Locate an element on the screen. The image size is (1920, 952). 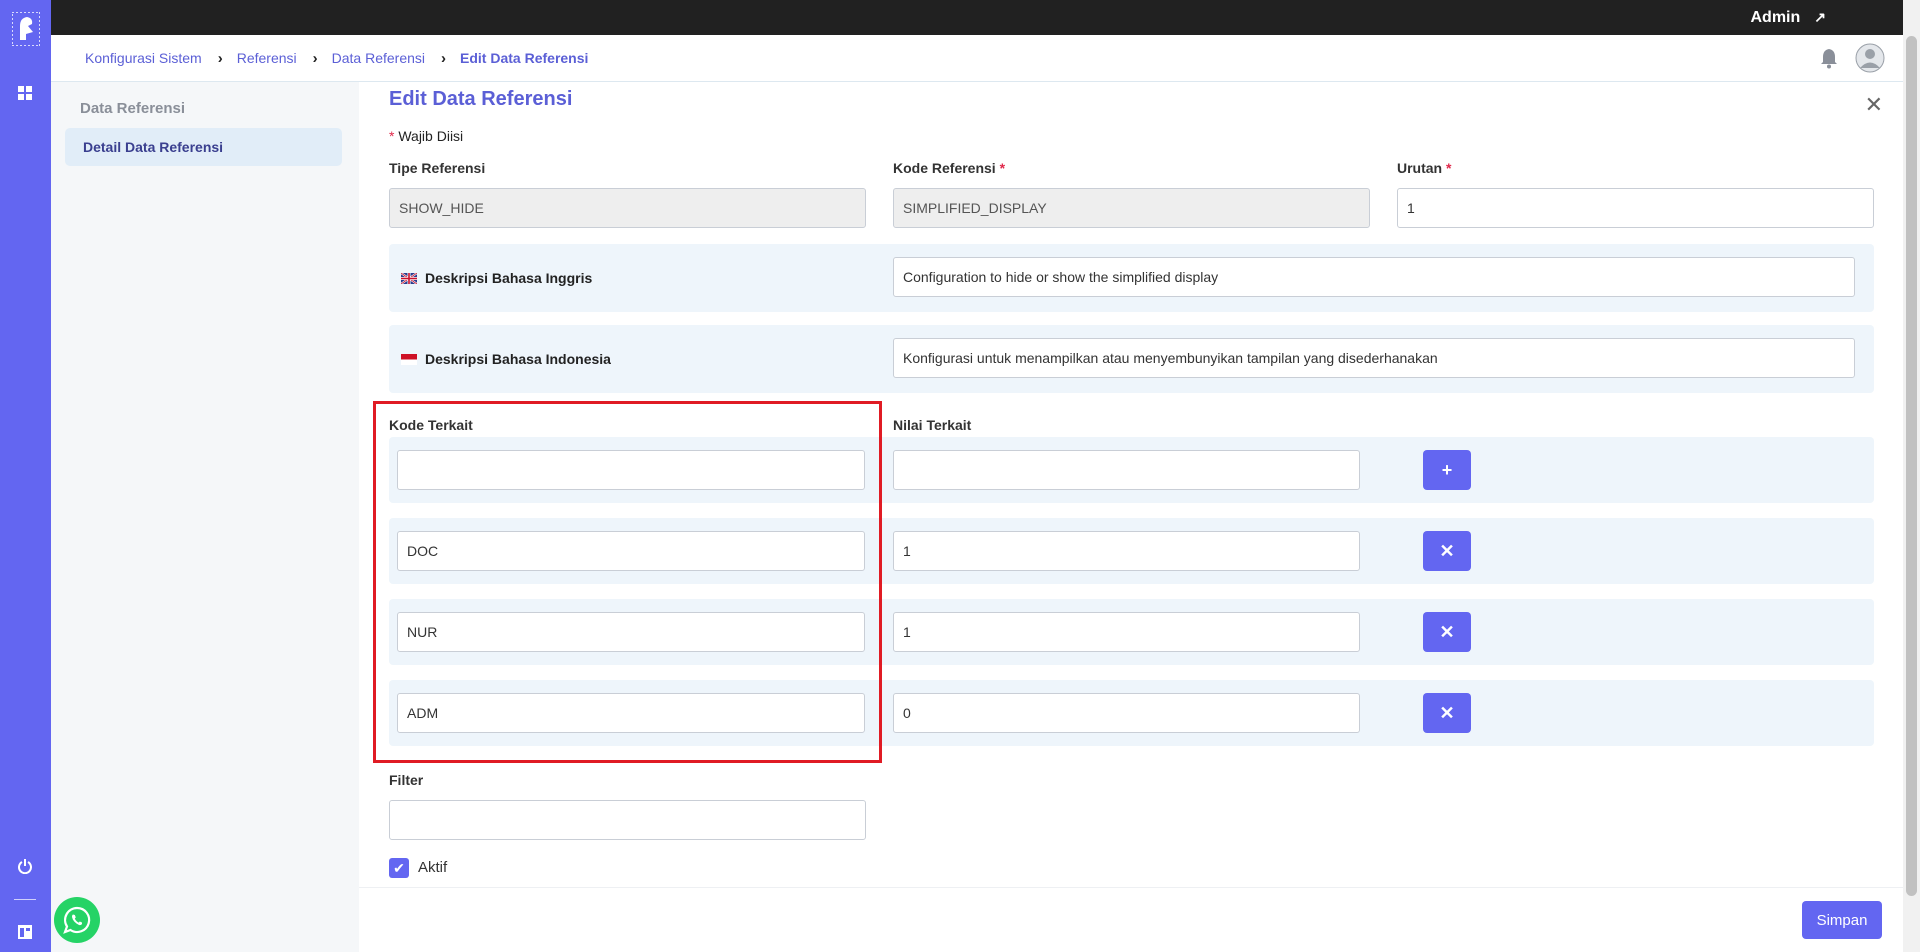
desc-en-label: Deskripsi Bahasa Inggris is located at coordinates (496, 278).